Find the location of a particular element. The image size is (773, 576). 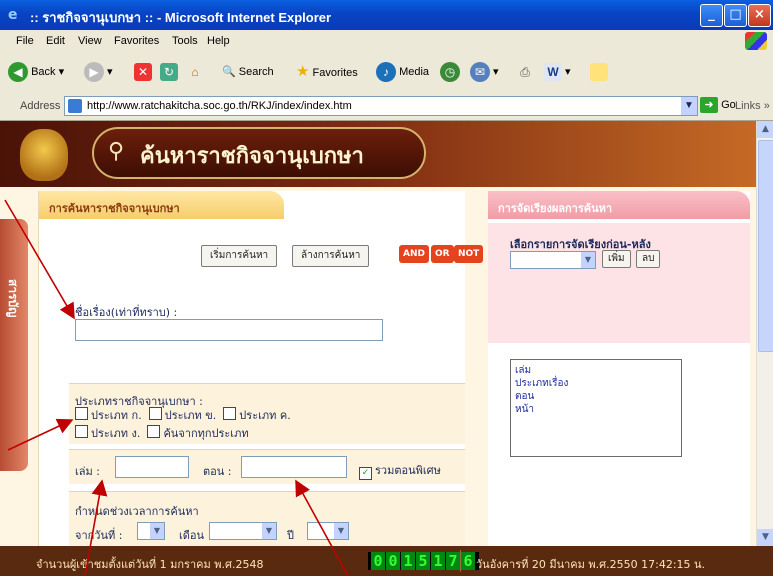

type-a-checkbox: ประเภท ก. is located at coordinates (108, 414).